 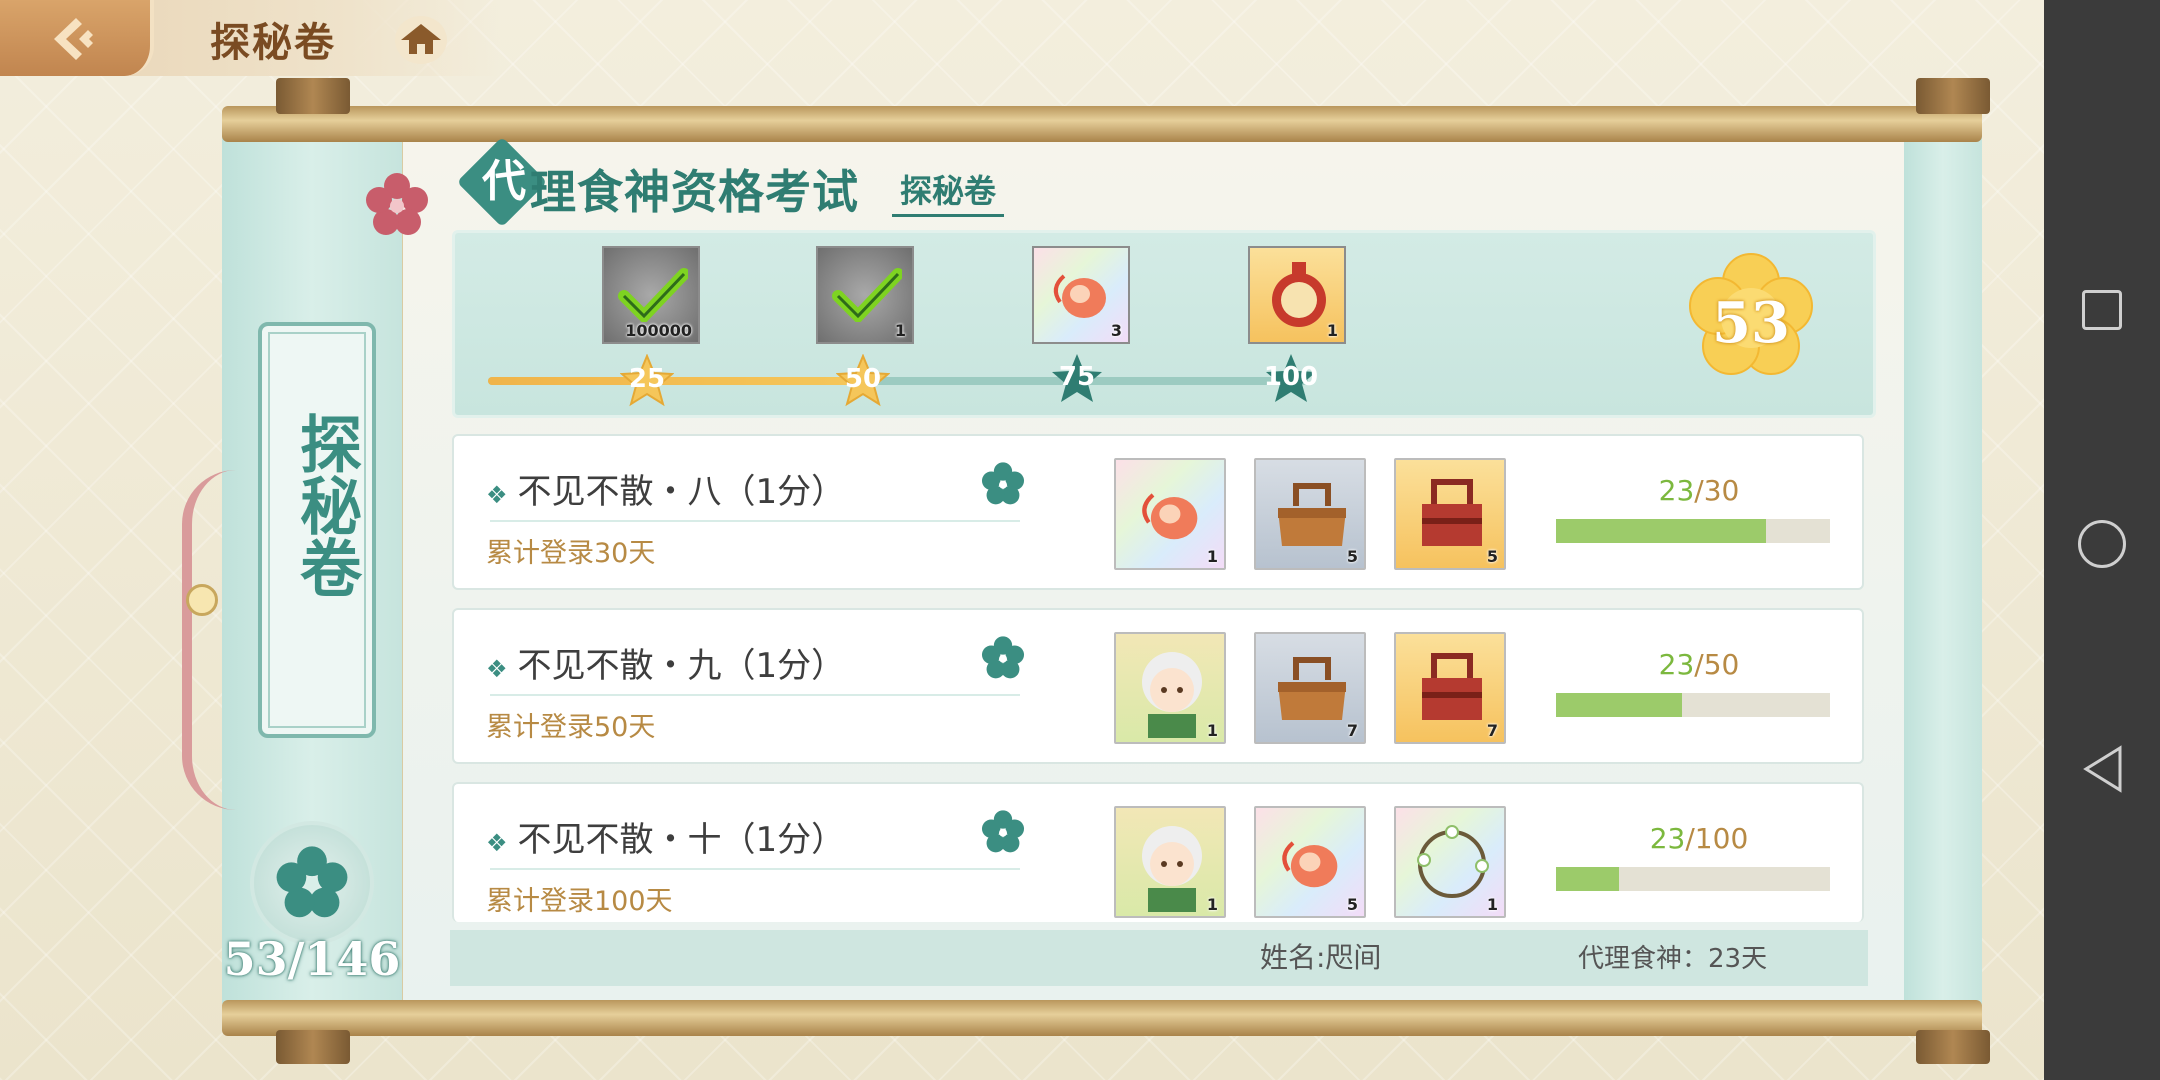 I want to click on pavilion-icon, so click(x=421, y=40).